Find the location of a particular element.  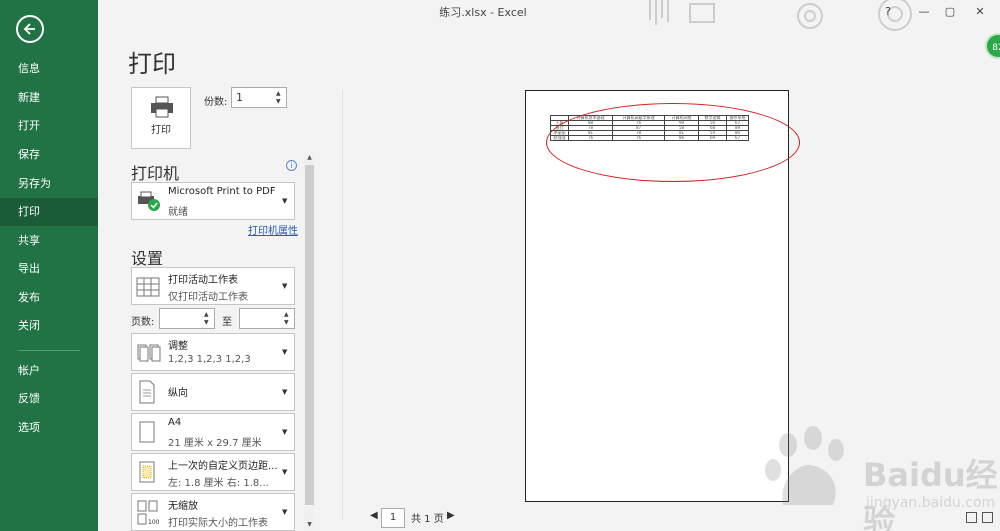

scrollbar-thumb is located at coordinates (309, 335).